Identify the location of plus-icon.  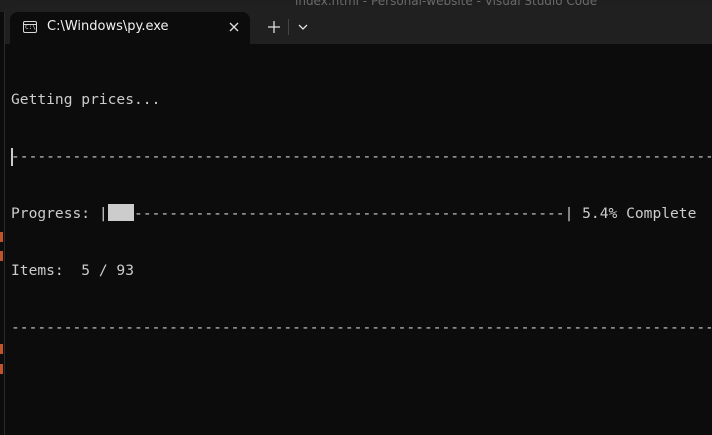
(274, 27).